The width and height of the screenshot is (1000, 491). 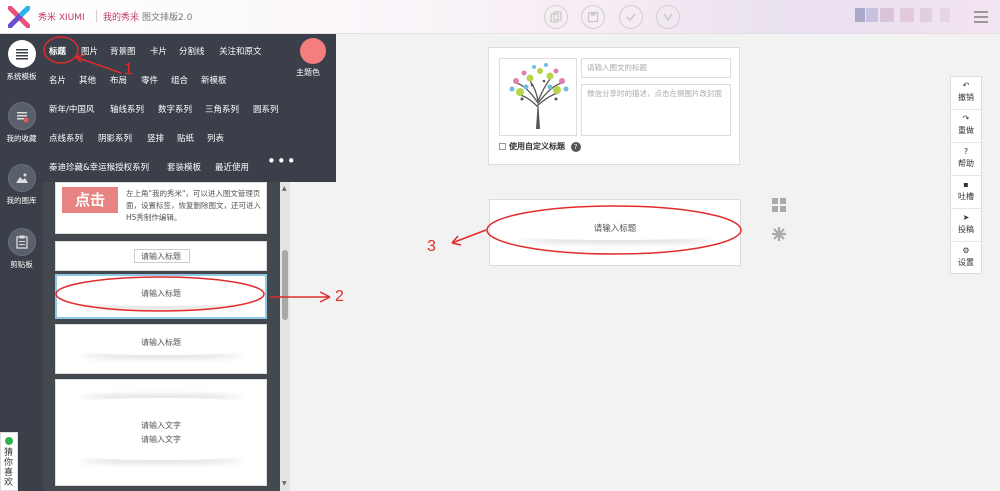 I want to click on sidebar-item-label: 我的图库, so click(x=21, y=200).